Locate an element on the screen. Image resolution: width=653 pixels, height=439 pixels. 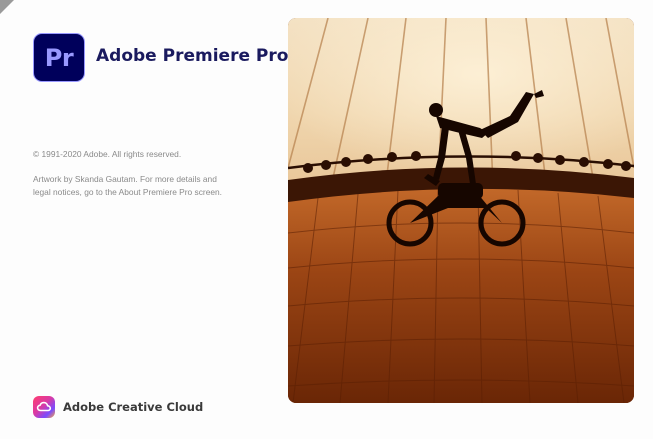
app-title: Adobe Premiere Pro is located at coordinates (192, 56).